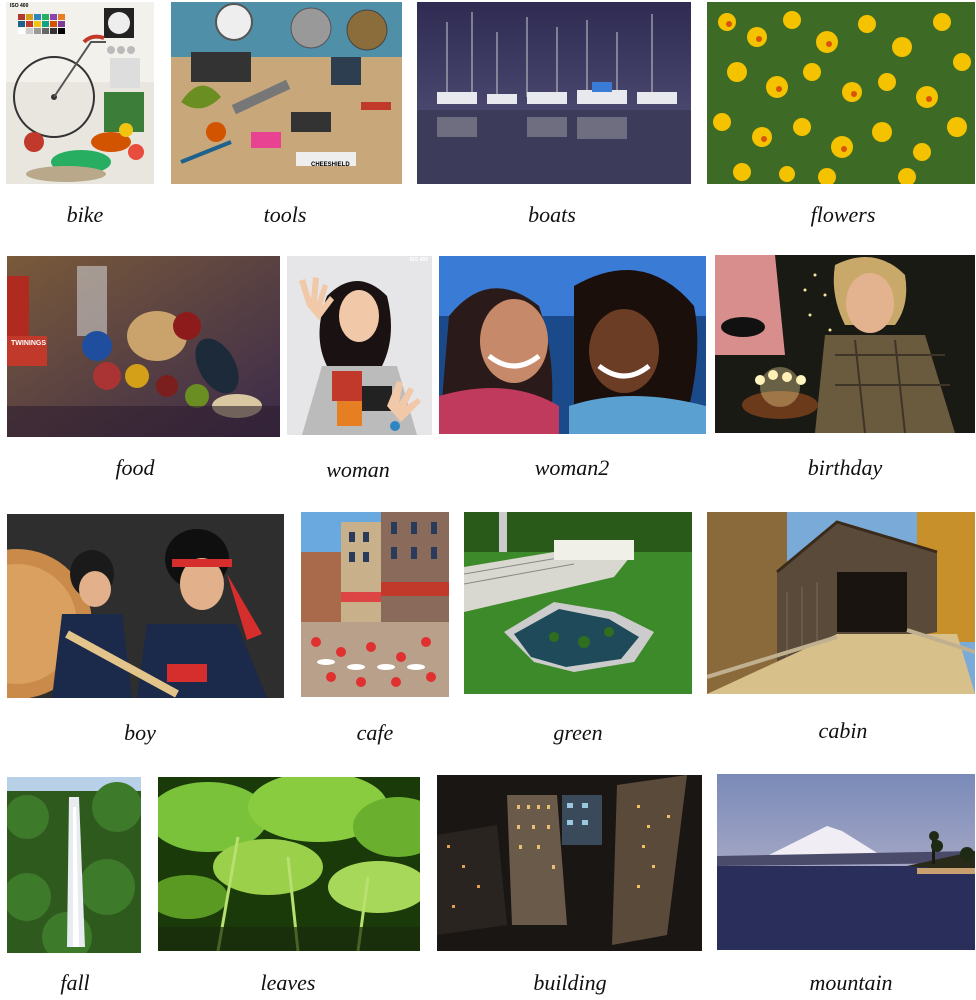 The image size is (976, 1000). I want to click on caption-building: building, so click(570, 982).